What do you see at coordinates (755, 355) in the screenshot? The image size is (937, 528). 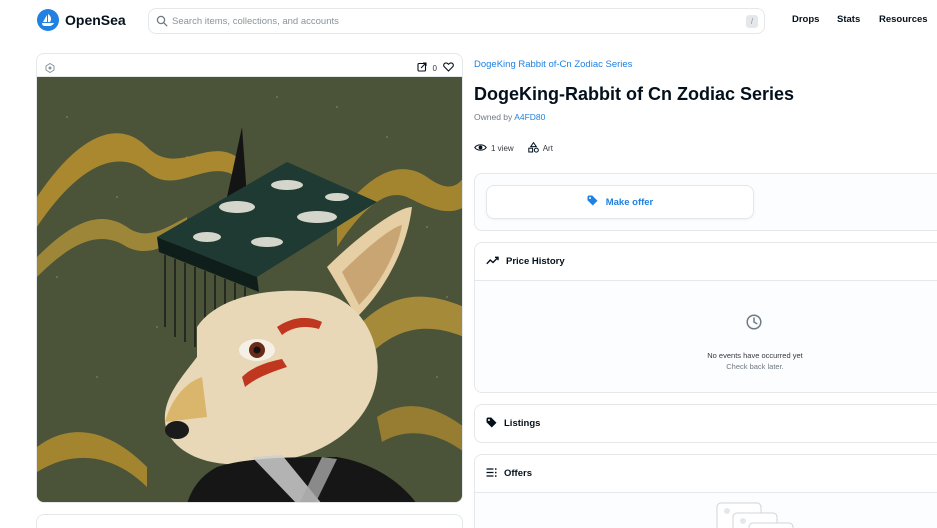 I see `empty-state-title: No events have occurred yet` at bounding box center [755, 355].